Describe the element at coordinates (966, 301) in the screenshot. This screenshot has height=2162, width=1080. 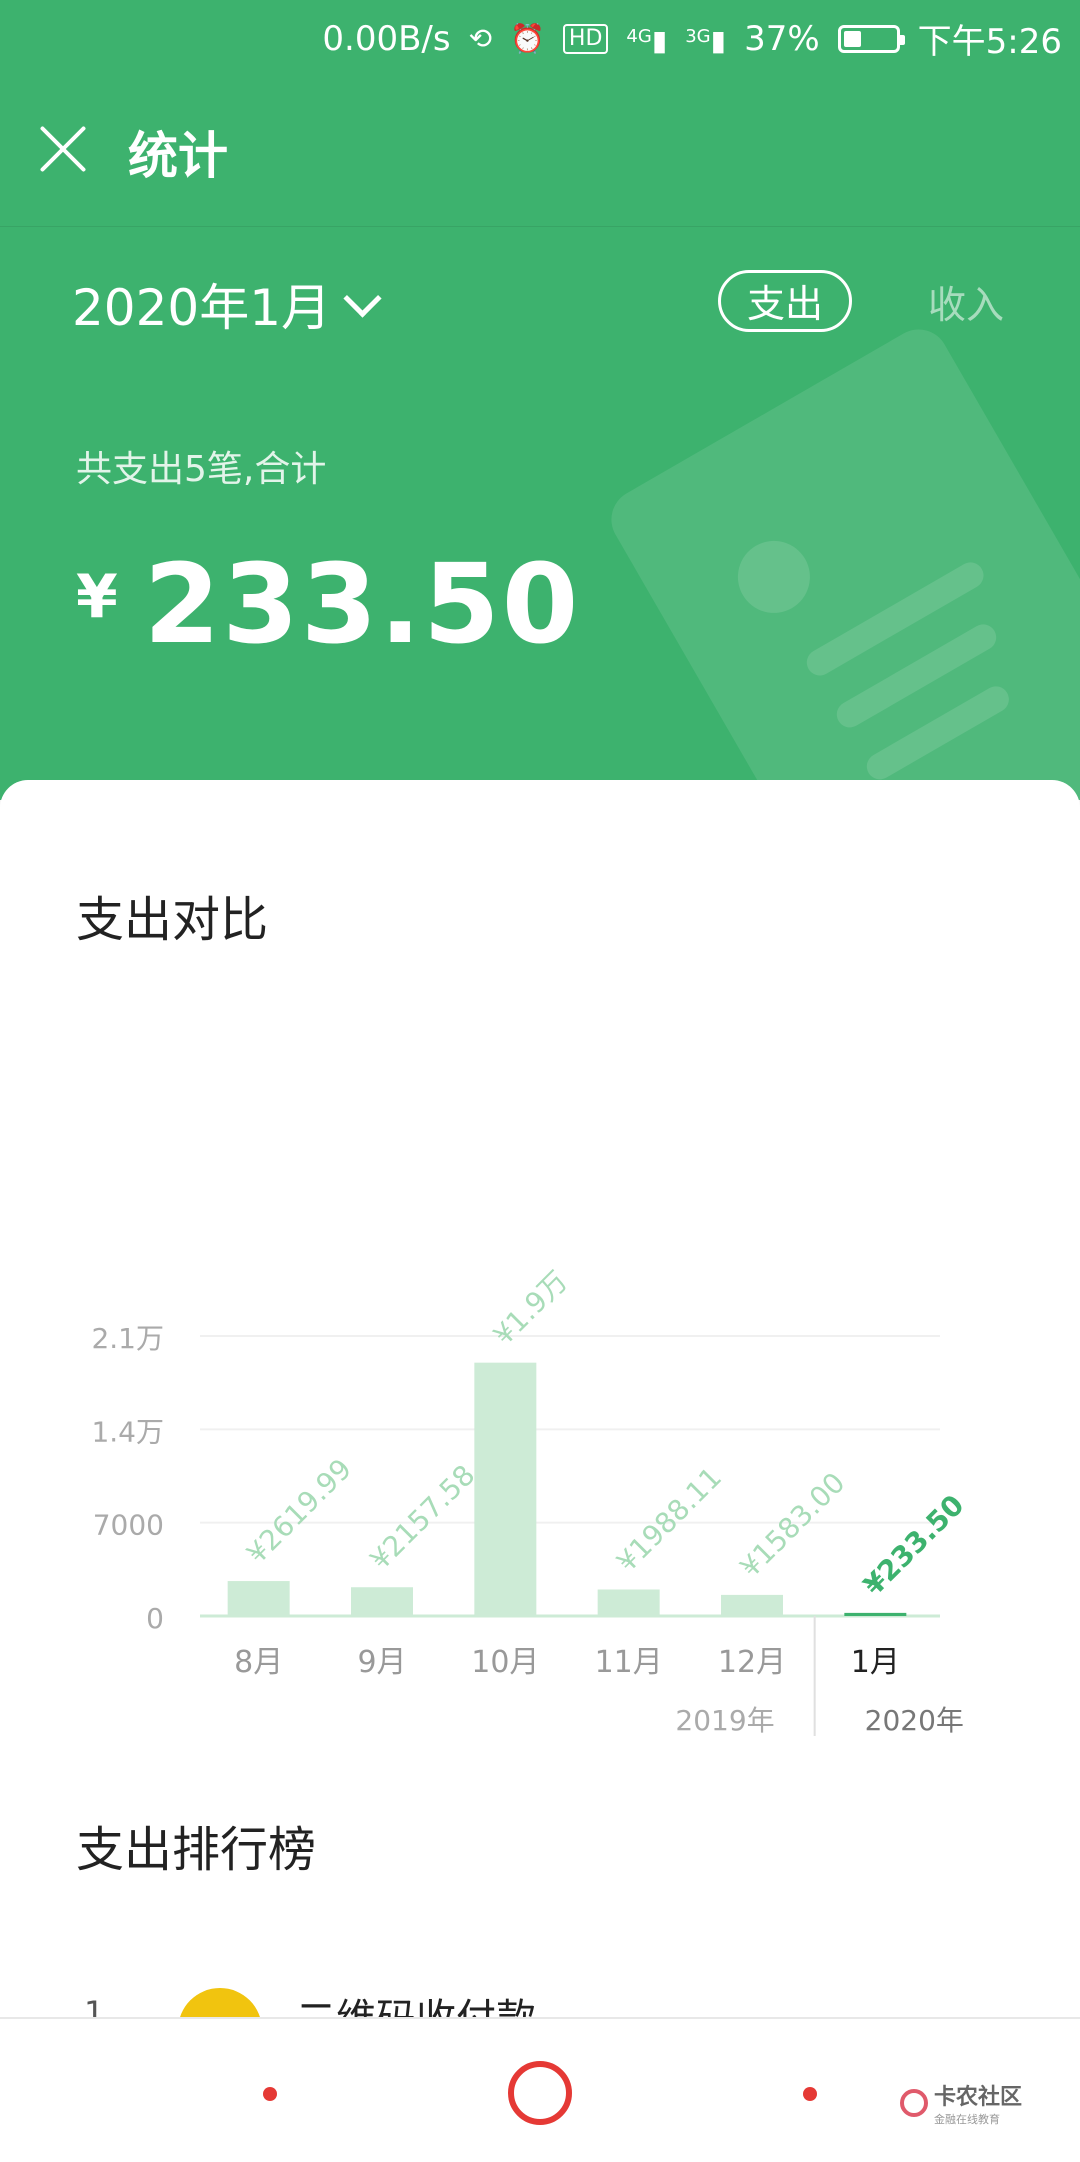
I see `tab-income: 收入` at that location.